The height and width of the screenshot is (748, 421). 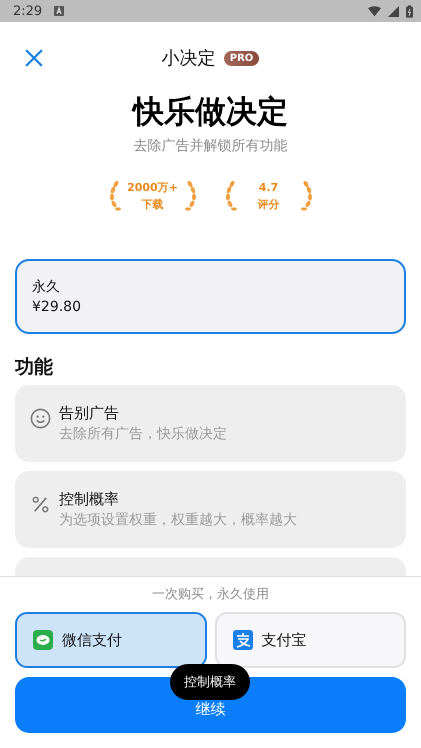 What do you see at coordinates (242, 58) in the screenshot?
I see `pro-badge: PRO` at bounding box center [242, 58].